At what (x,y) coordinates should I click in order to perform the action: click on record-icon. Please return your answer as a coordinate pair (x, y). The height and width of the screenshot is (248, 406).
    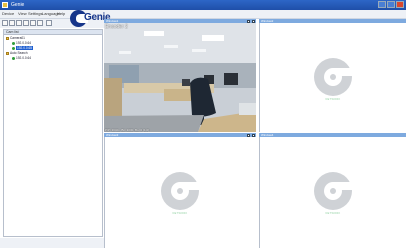
    Looking at the image, I should click on (33, 23).